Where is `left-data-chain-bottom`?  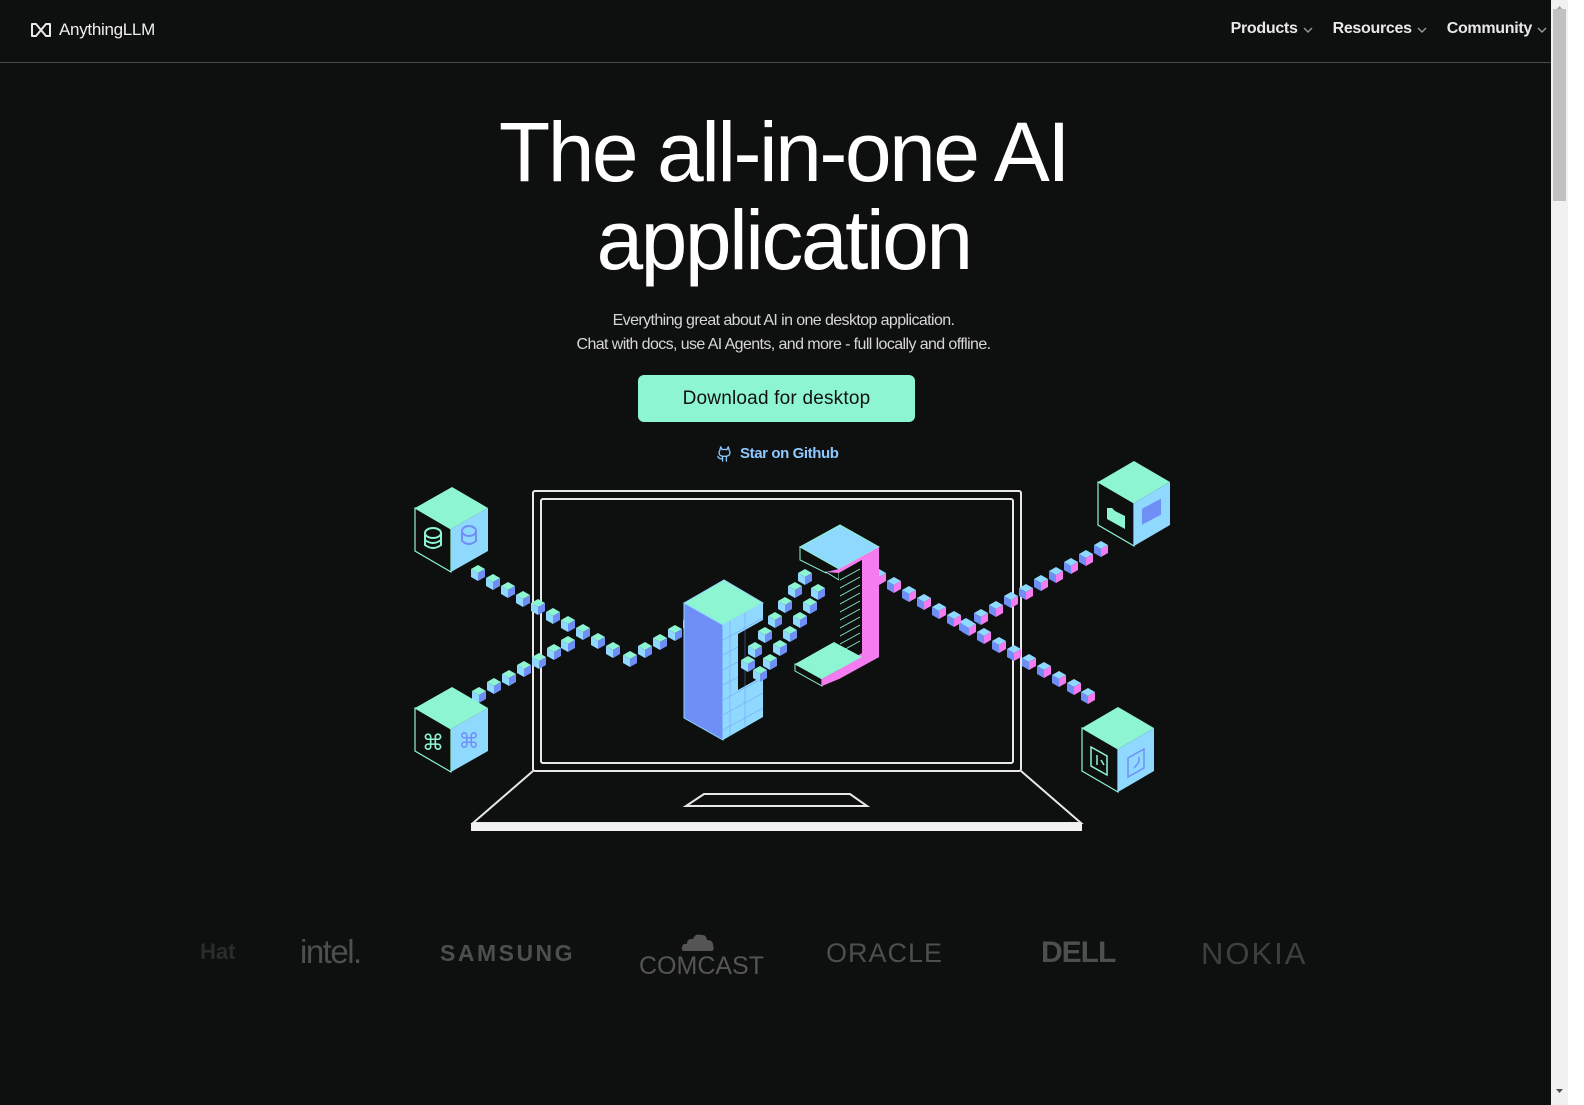
left-data-chain-bottom is located at coordinates (523, 669).